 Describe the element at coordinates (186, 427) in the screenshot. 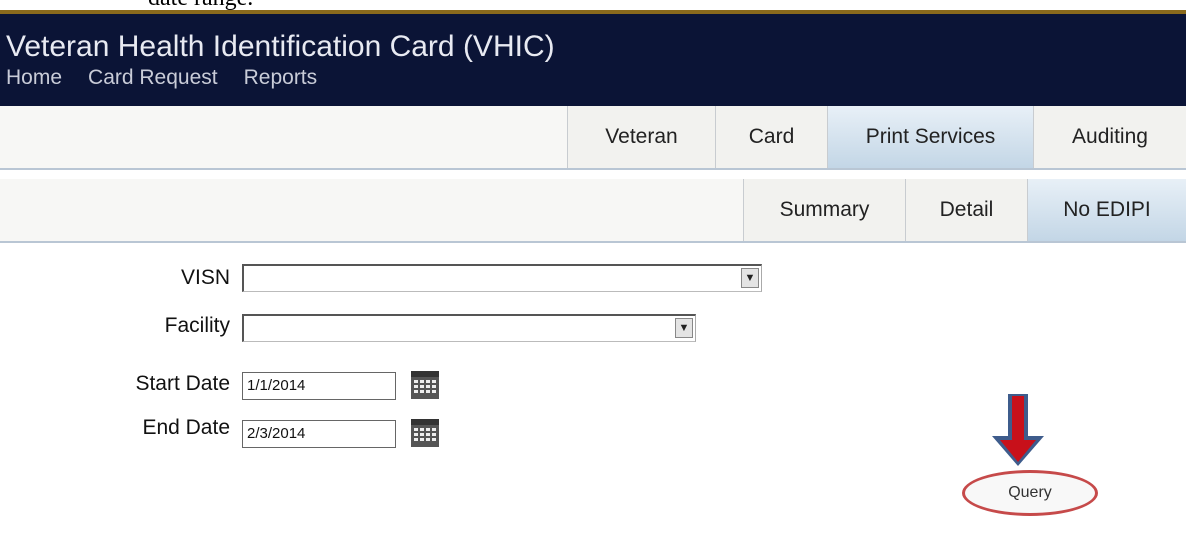

I see `end-date-label: End Date` at that location.